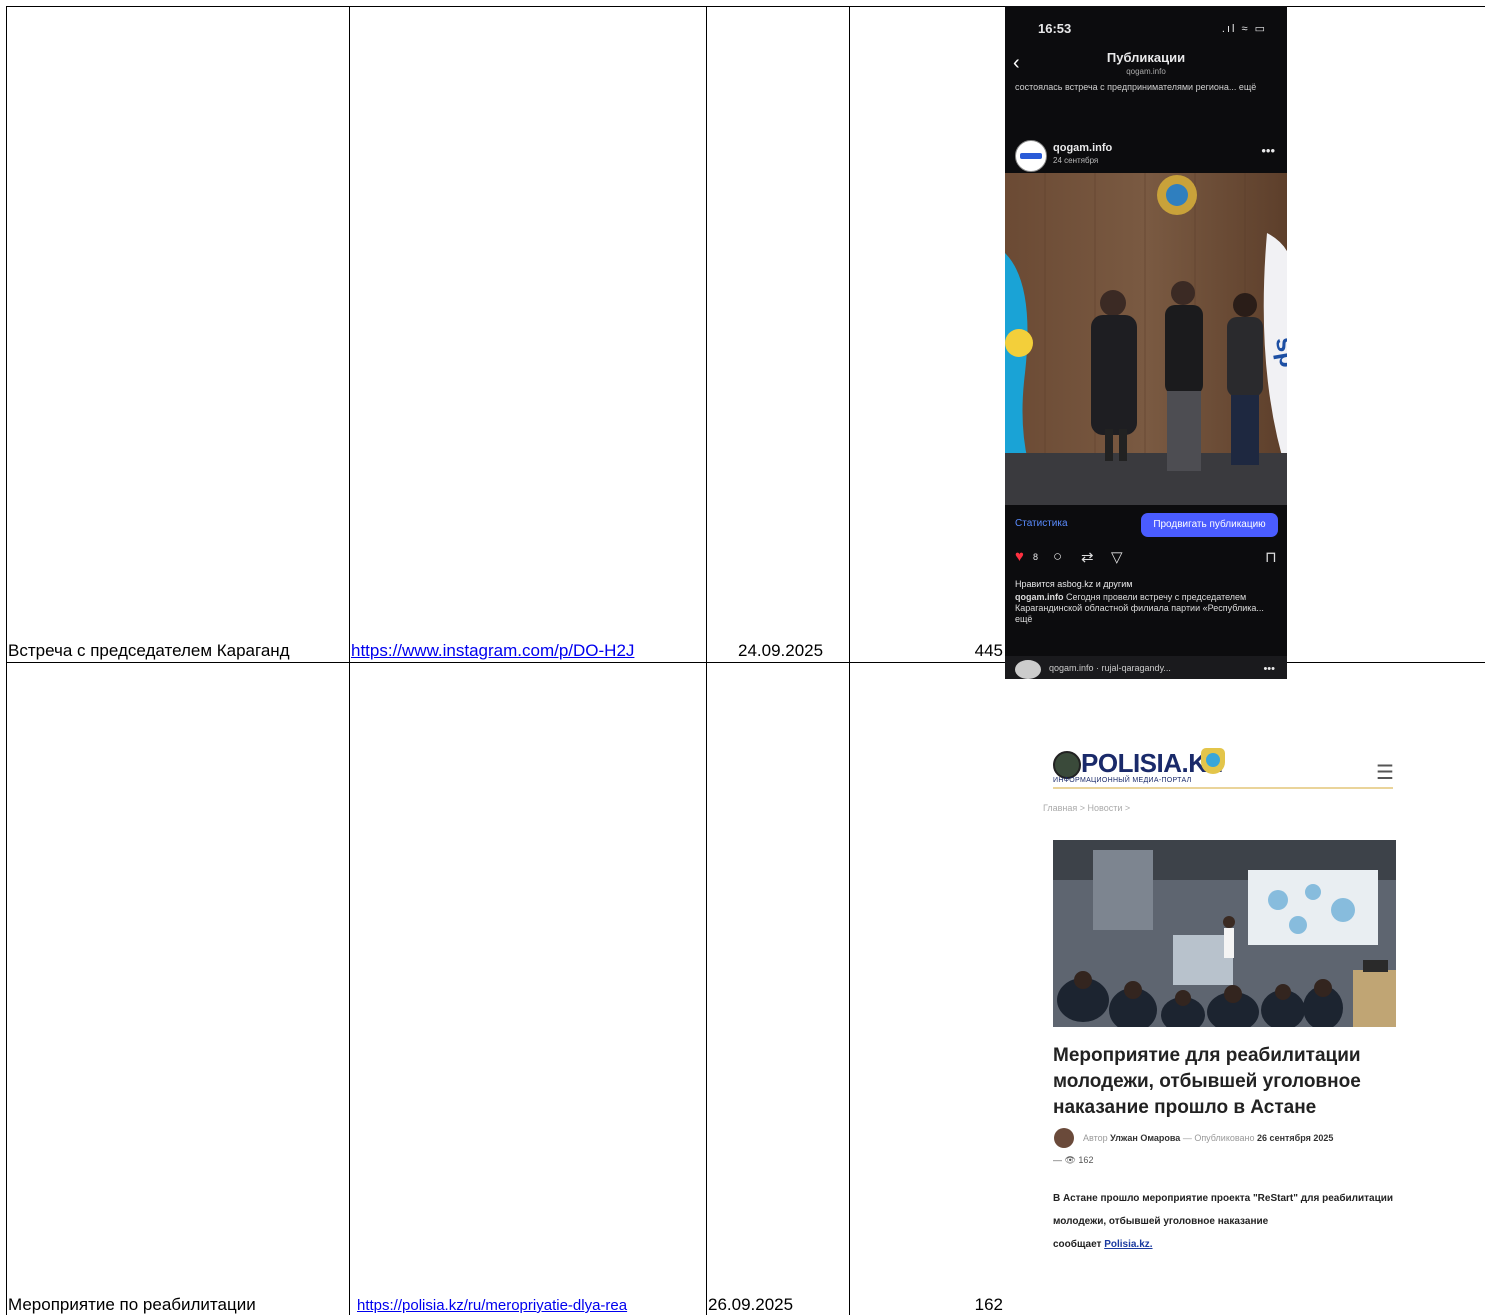  What do you see at coordinates (132, 1304) in the screenshot?
I see `row-title: Мероприятие по реабилитации` at bounding box center [132, 1304].